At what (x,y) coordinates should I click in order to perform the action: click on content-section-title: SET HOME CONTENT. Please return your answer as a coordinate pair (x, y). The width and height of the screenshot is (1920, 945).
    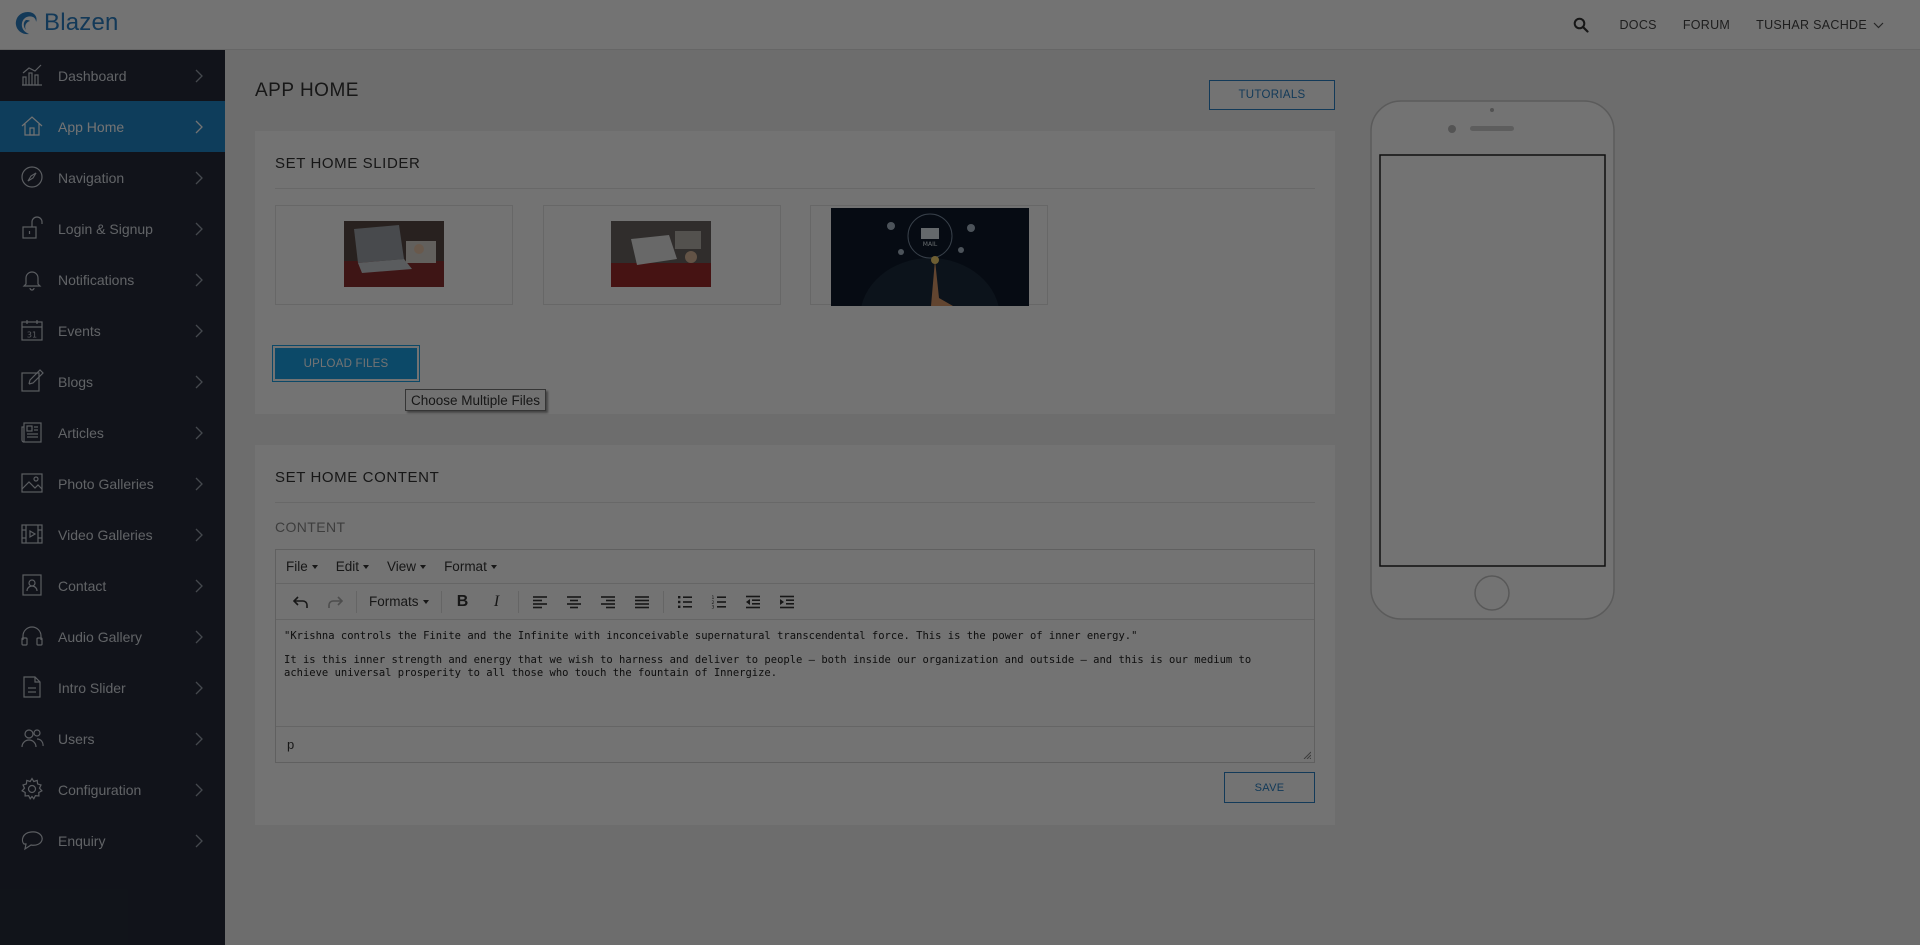
    Looking at the image, I should click on (357, 477).